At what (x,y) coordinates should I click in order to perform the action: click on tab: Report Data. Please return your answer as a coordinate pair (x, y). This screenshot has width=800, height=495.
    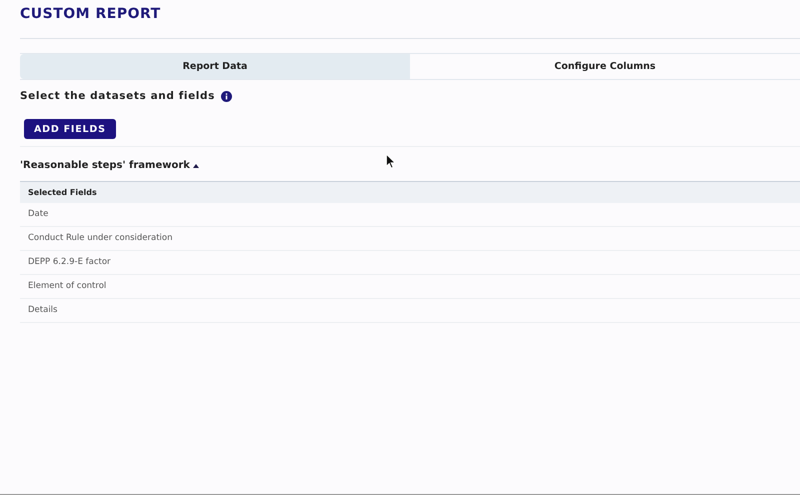
    Looking at the image, I should click on (215, 66).